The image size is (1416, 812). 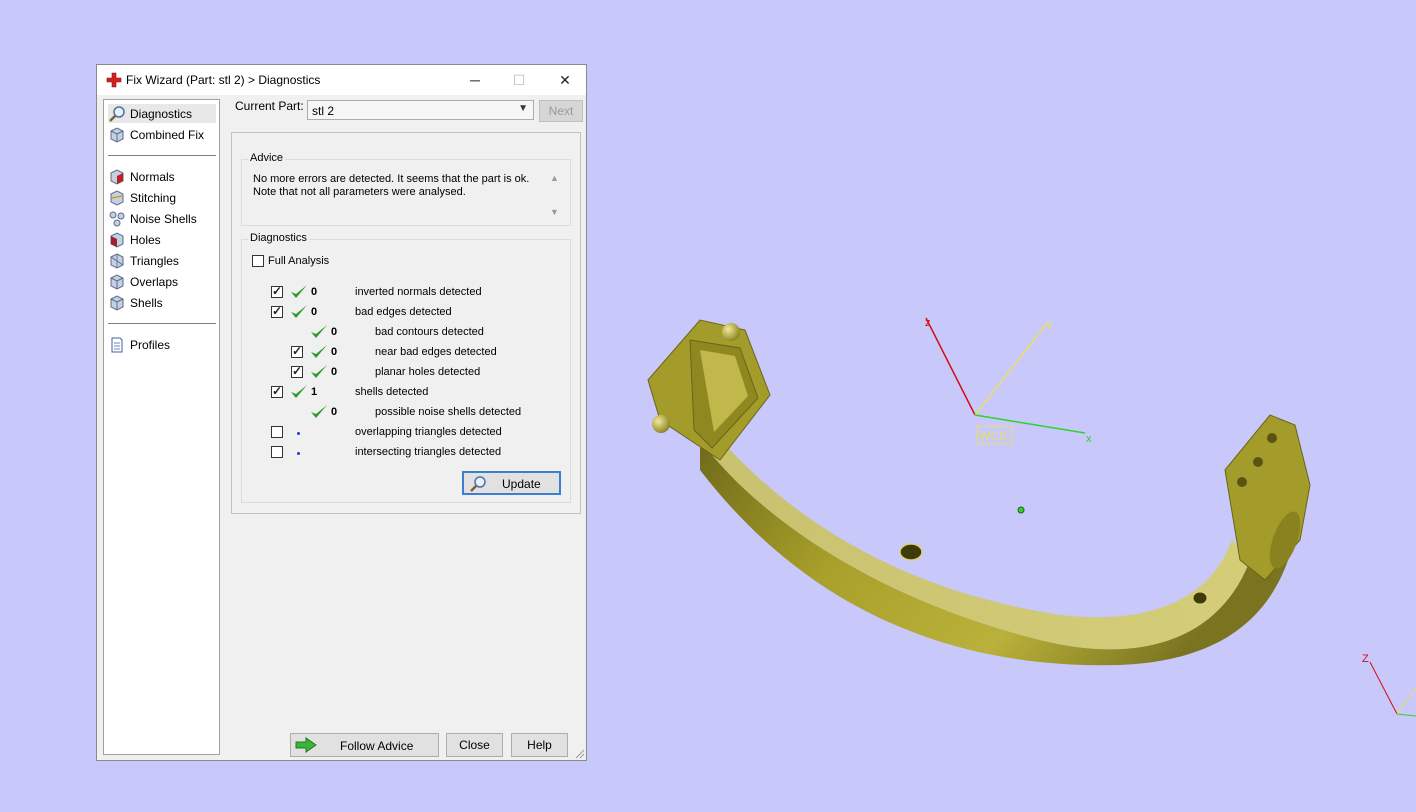 I want to click on diagnostic-row: 0 possible noise shells detected, so click(x=402, y=413).